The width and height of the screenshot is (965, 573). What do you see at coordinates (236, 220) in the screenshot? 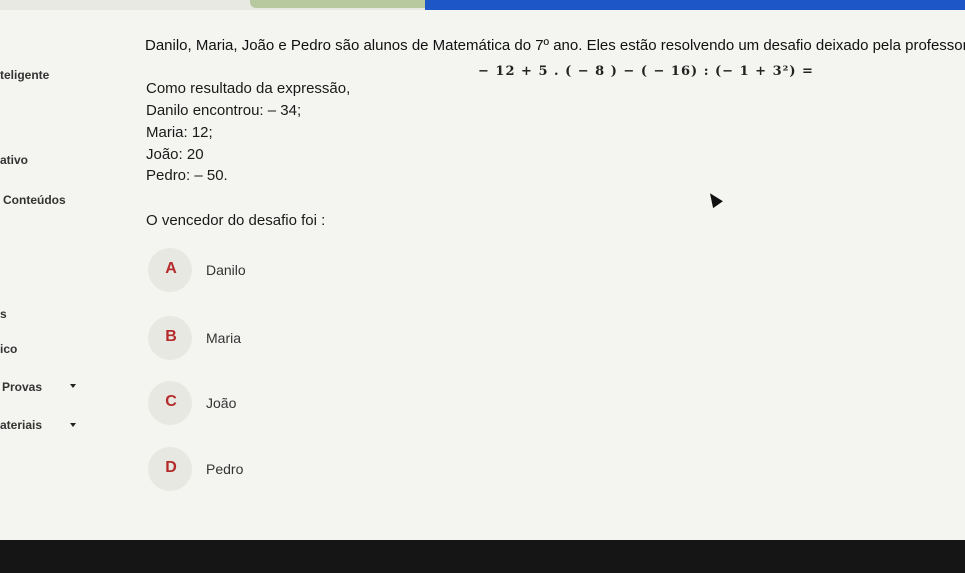
I see `question-prompt: O vencedor do desafio foi :` at bounding box center [236, 220].